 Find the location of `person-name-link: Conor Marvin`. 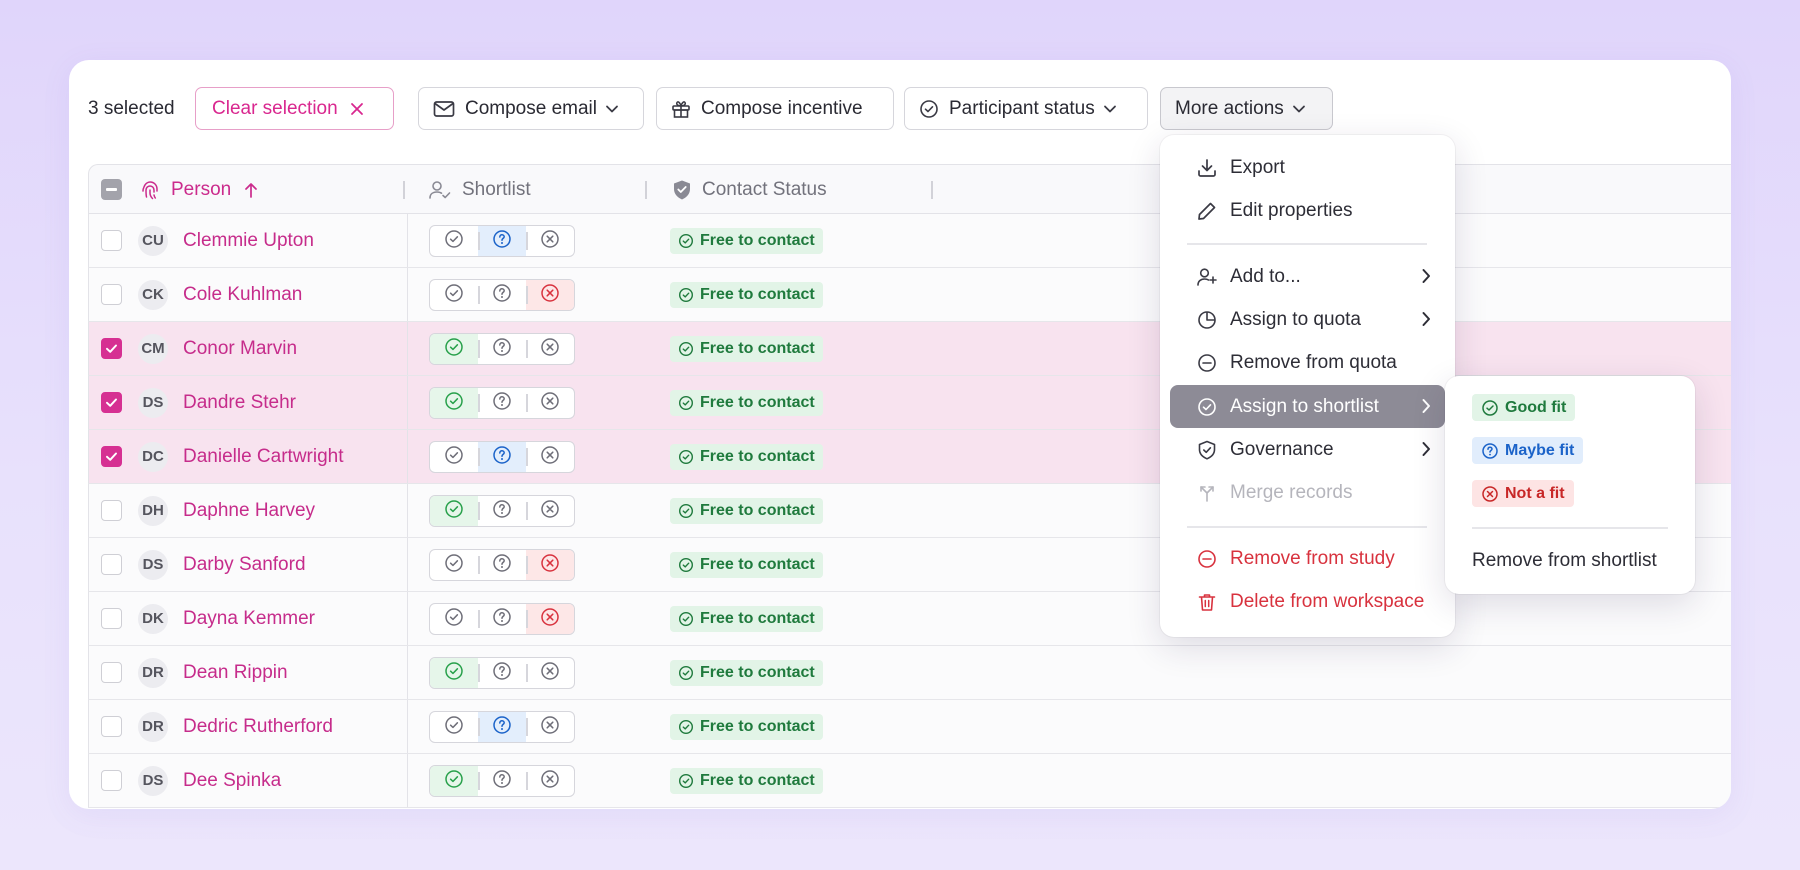

person-name-link: Conor Marvin is located at coordinates (240, 349).